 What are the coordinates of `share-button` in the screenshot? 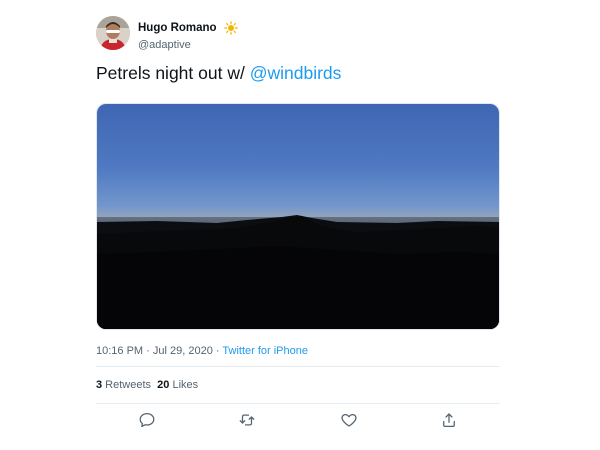 It's located at (449, 422).